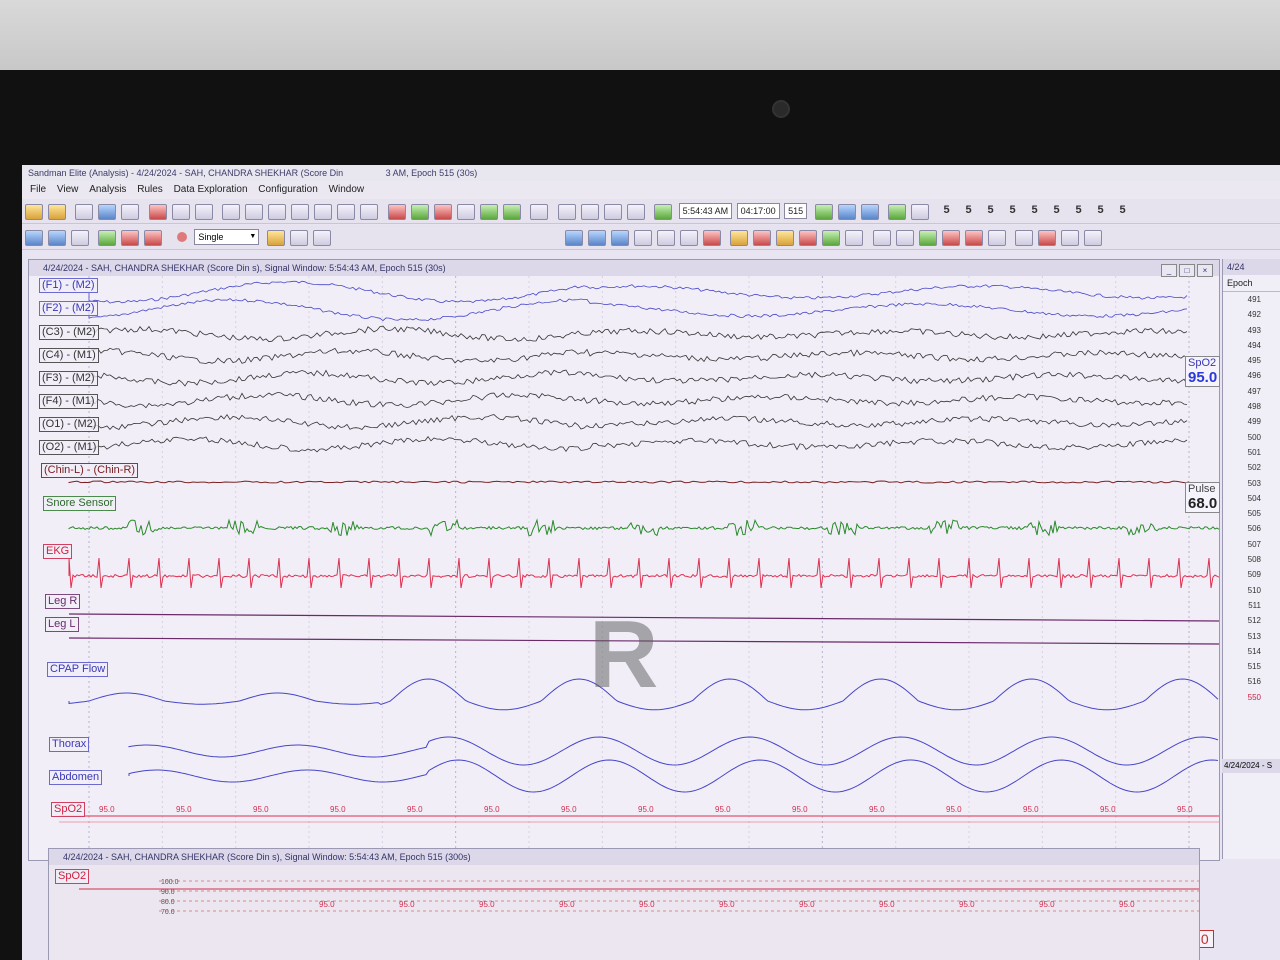 The image size is (1280, 960). What do you see at coordinates (68, 809) in the screenshot?
I see `channel-label-spo2: SpO2` at bounding box center [68, 809].